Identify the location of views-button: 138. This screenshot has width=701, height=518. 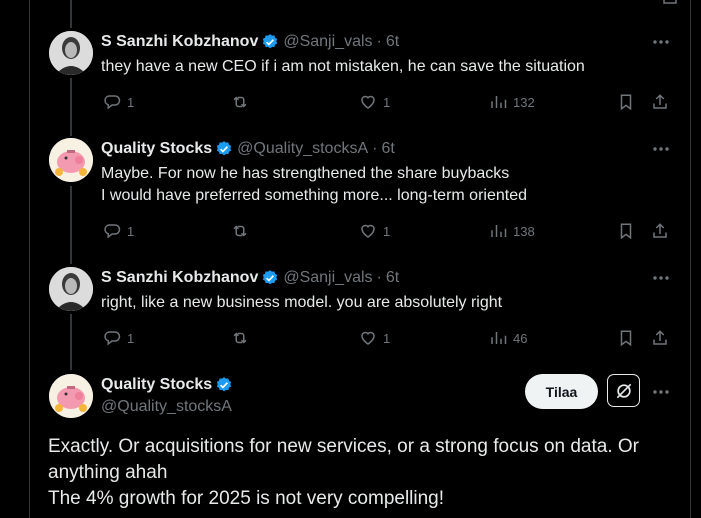
(512, 231).